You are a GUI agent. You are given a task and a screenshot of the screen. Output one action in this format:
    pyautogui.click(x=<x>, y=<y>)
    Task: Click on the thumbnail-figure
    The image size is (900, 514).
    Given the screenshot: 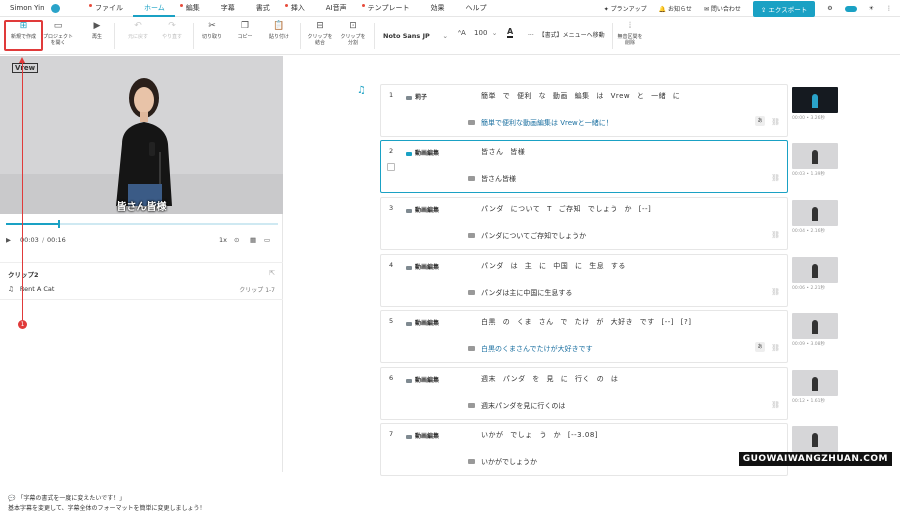 What is the action you would take?
    pyautogui.click(x=815, y=440)
    